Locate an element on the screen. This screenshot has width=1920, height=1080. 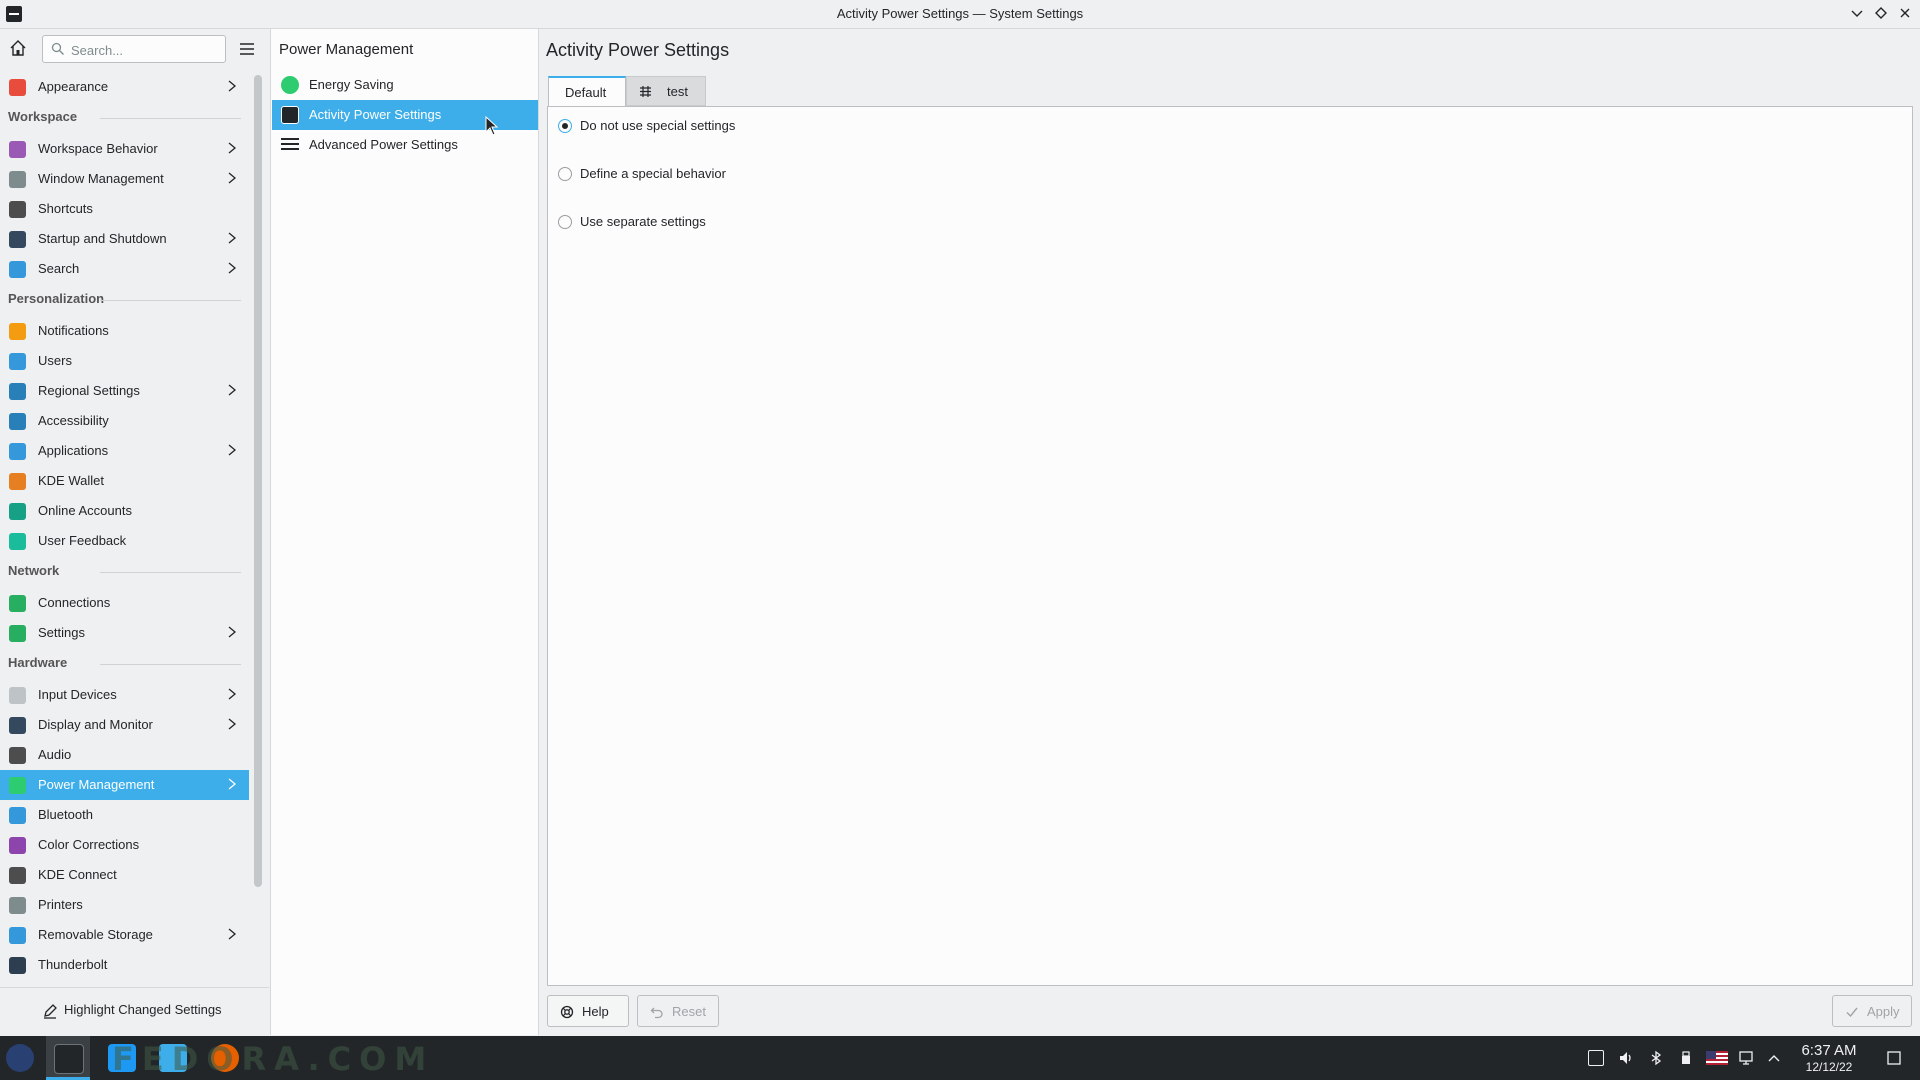
sidebar-item-label: Settings is located at coordinates (61, 632).